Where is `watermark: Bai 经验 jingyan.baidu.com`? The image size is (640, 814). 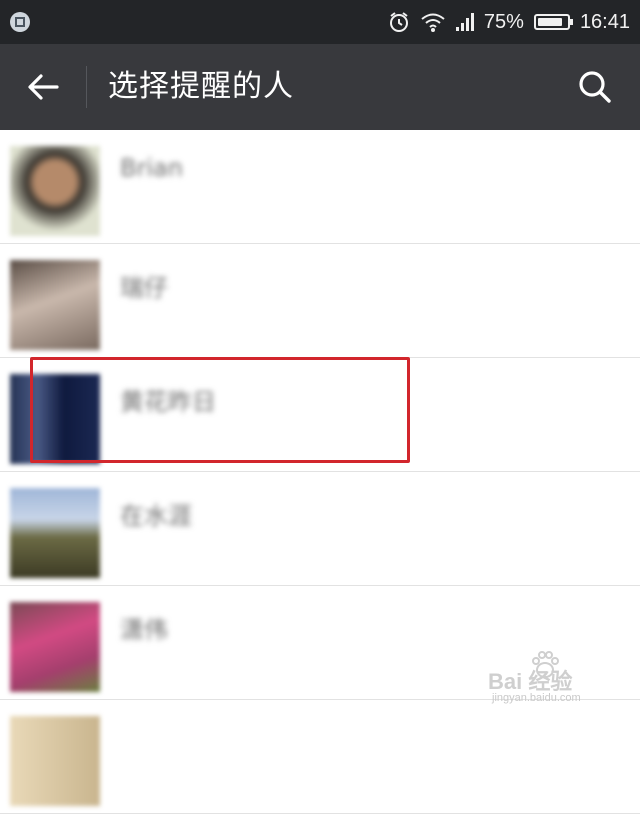
watermark: Bai 经验 jingyan.baidu.com is located at coordinates (563, 680).